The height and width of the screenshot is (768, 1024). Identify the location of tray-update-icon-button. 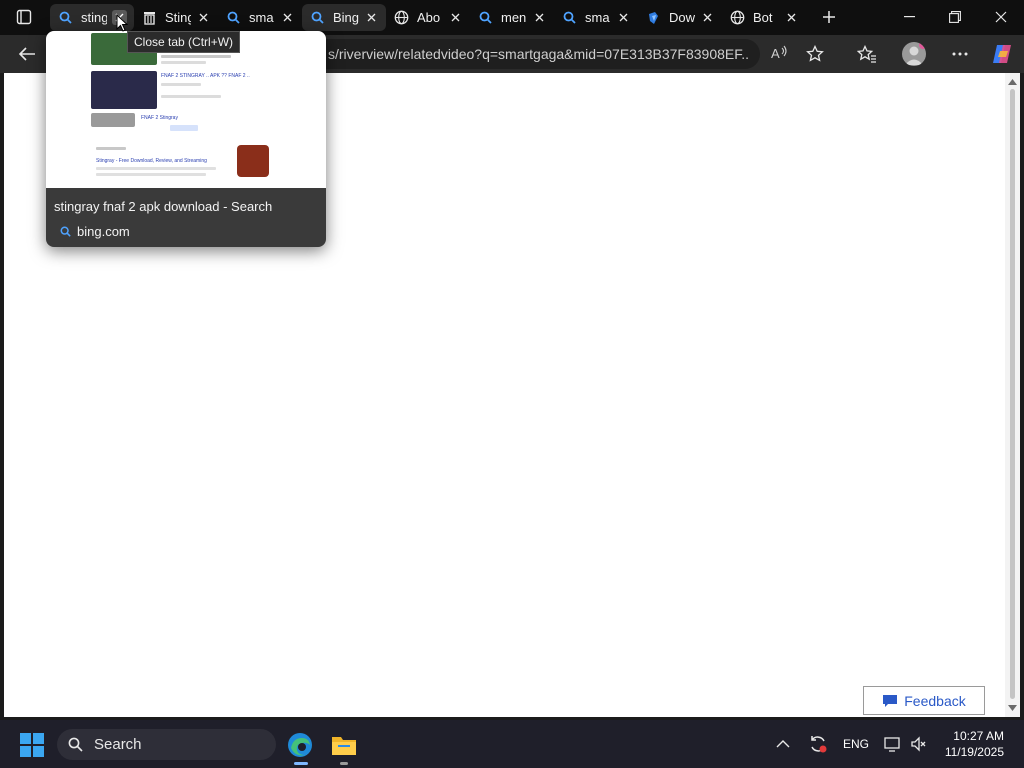
(818, 744).